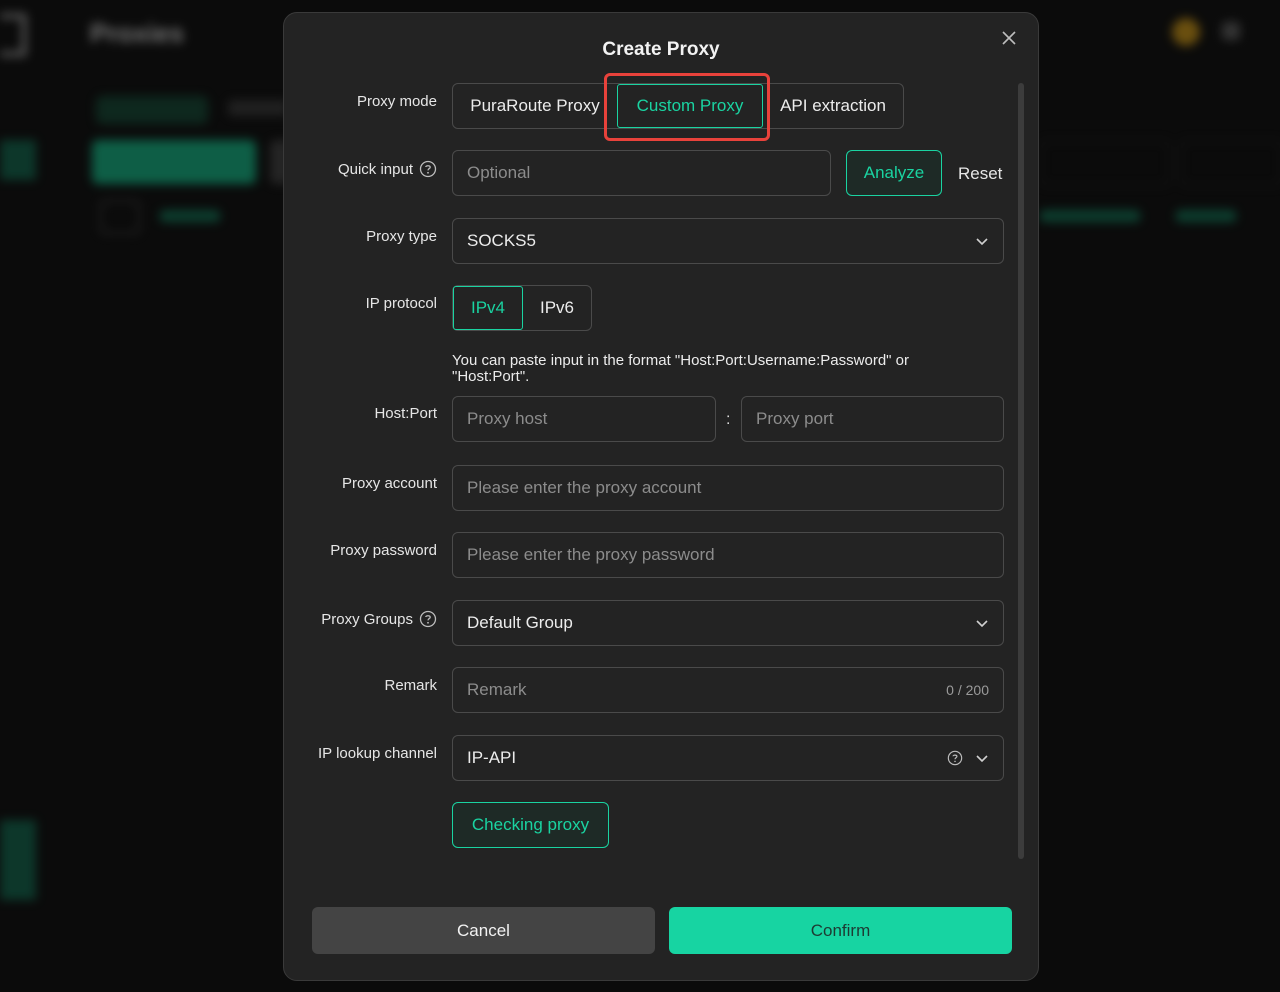 Image resolution: width=1280 pixels, height=992 pixels. Describe the element at coordinates (728, 623) in the screenshot. I see `proxy-groups-select: Default Group` at that location.